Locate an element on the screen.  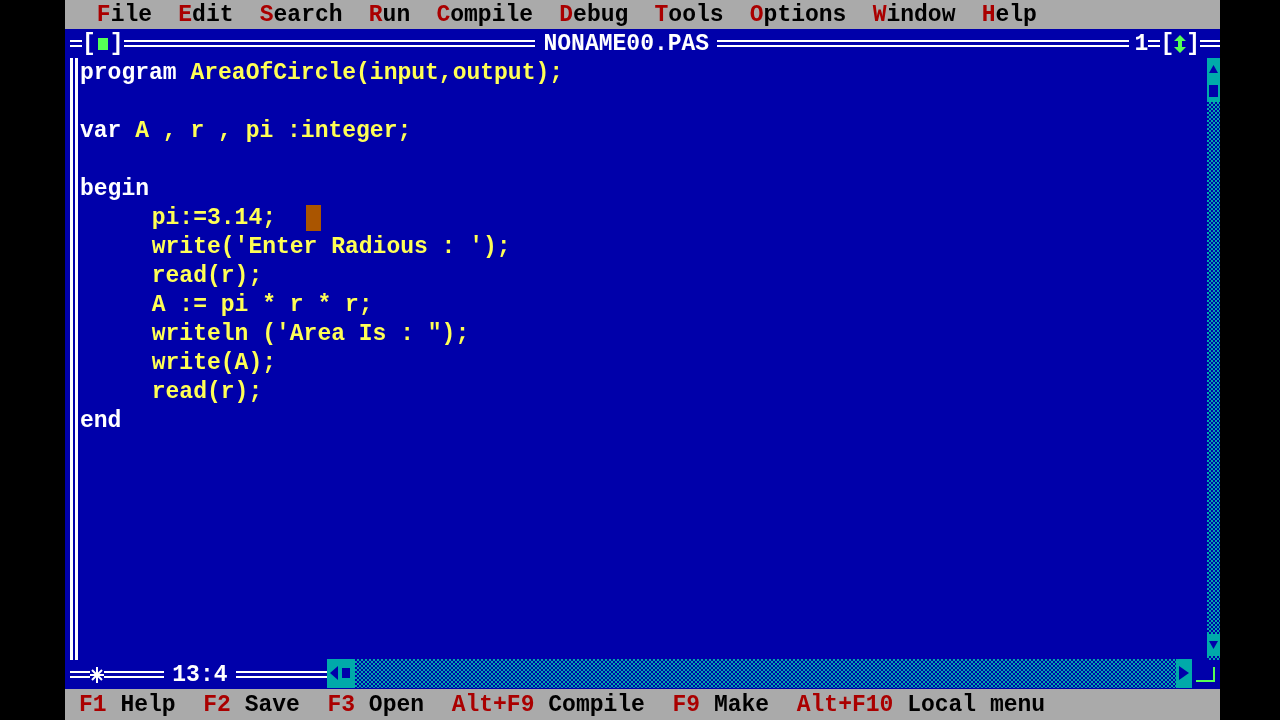
menu-item: Debug is located at coordinates (594, 14).